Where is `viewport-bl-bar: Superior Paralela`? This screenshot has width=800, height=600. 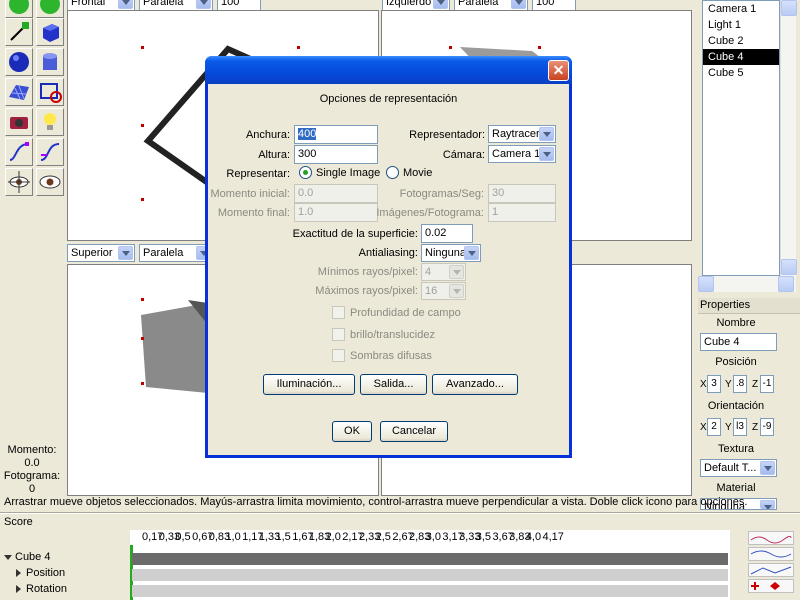 viewport-bl-bar: Superior Paralela is located at coordinates (140, 253).